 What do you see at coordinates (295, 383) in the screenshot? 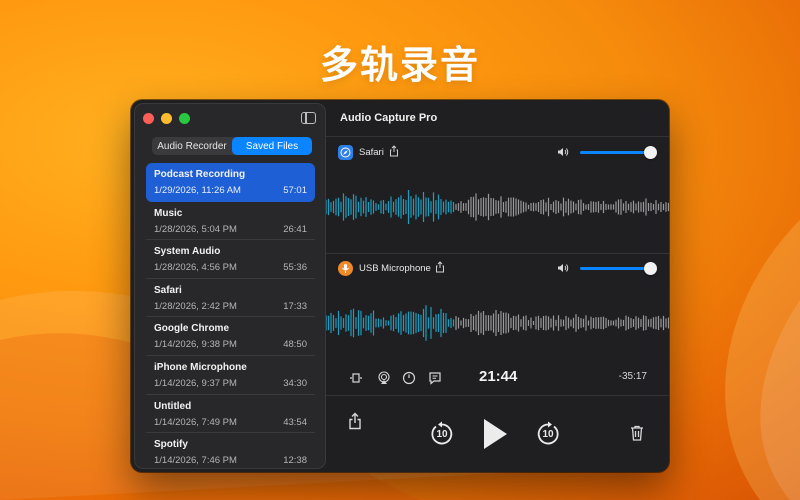
I see `file-duration: 34:30` at bounding box center [295, 383].